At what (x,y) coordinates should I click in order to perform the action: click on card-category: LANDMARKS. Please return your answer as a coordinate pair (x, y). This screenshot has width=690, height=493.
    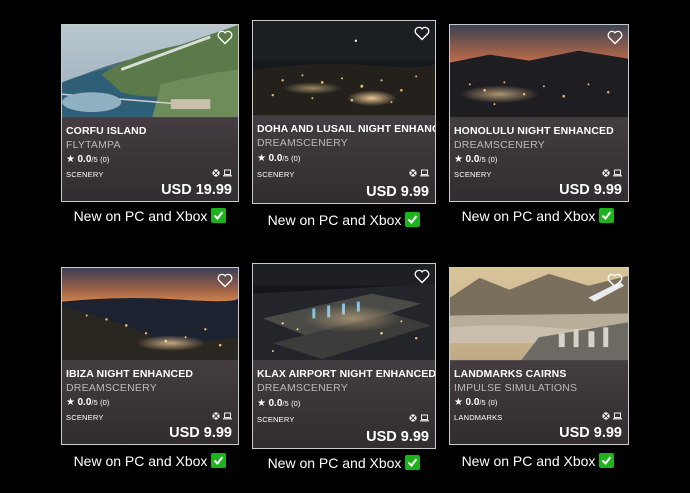
    Looking at the image, I should click on (478, 417).